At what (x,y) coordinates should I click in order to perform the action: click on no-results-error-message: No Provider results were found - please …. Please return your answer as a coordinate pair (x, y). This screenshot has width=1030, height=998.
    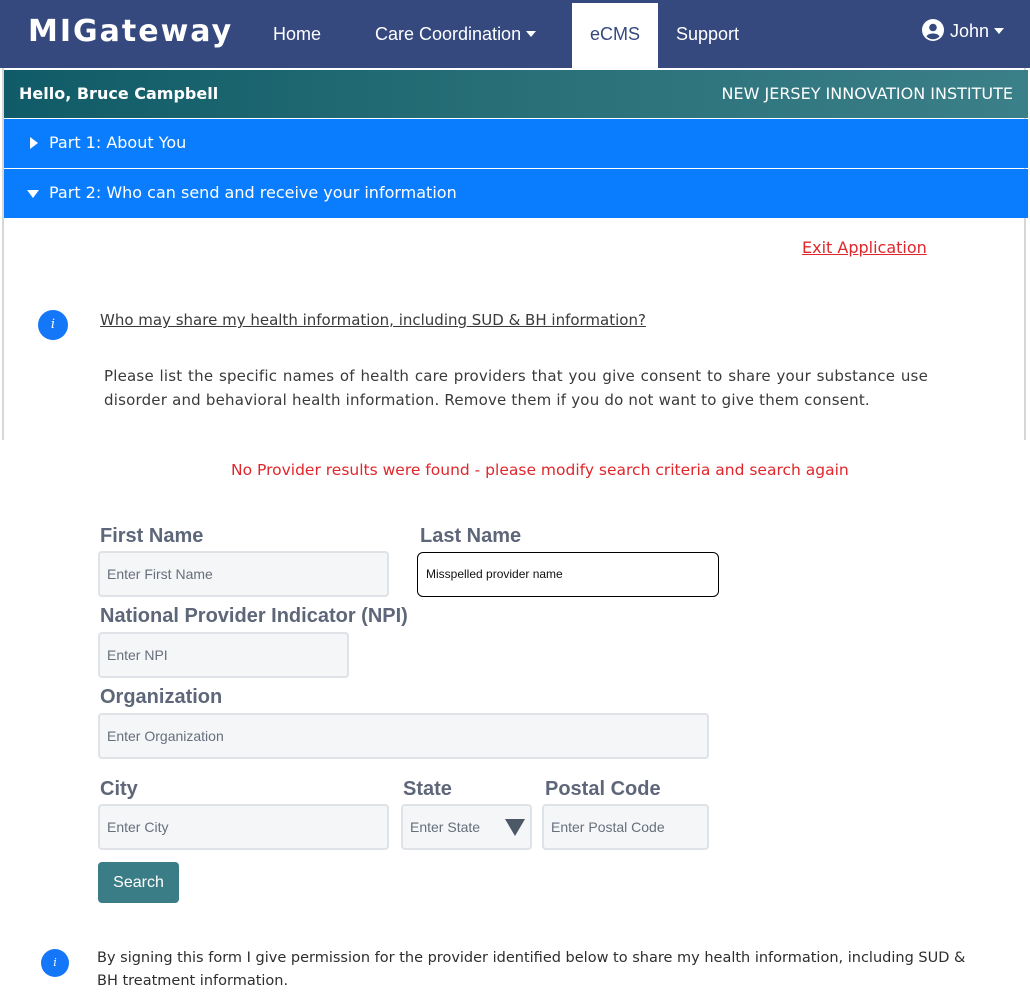
    Looking at the image, I should click on (540, 470).